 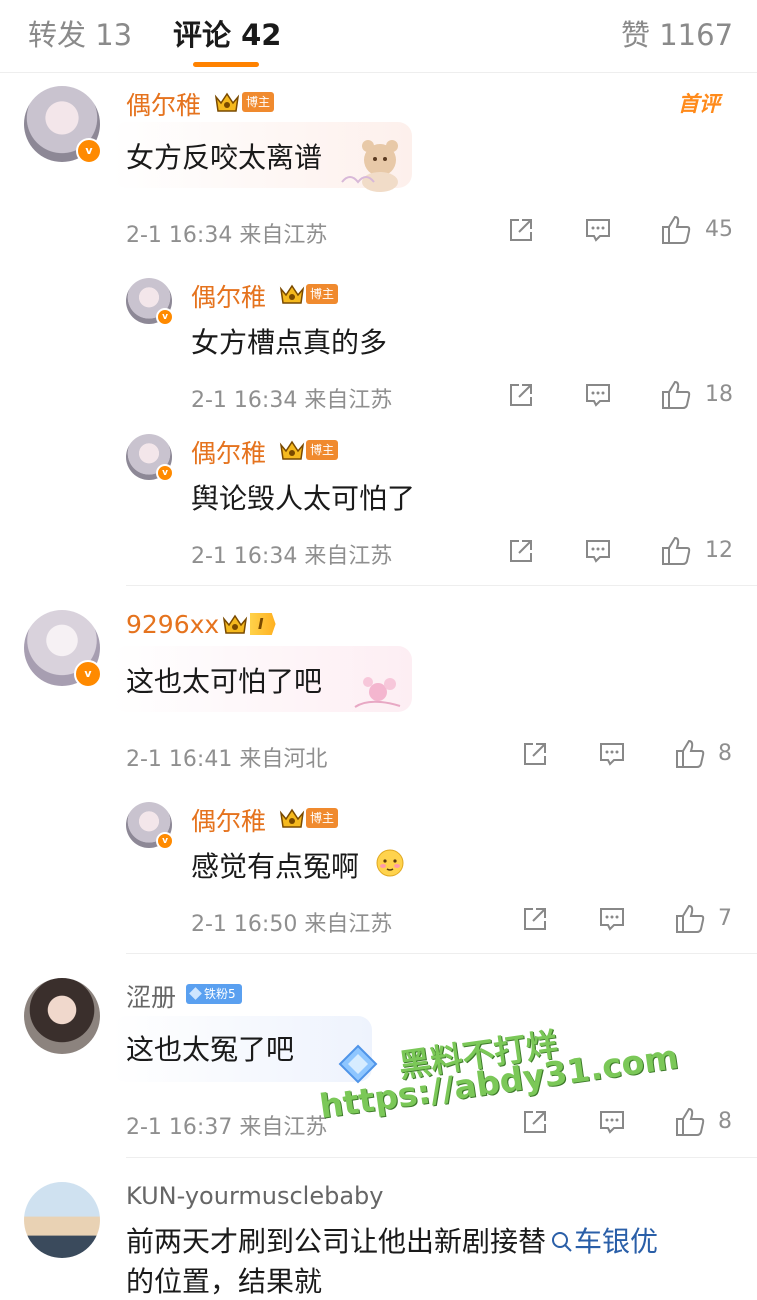 I want to click on comment-username: 偶尔稚, so click(x=163, y=104).